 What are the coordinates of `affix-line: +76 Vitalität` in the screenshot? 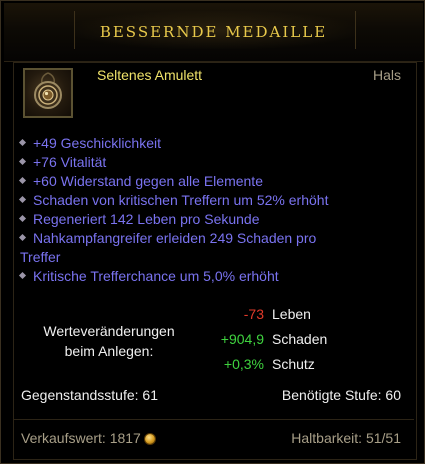 It's located at (62, 162).